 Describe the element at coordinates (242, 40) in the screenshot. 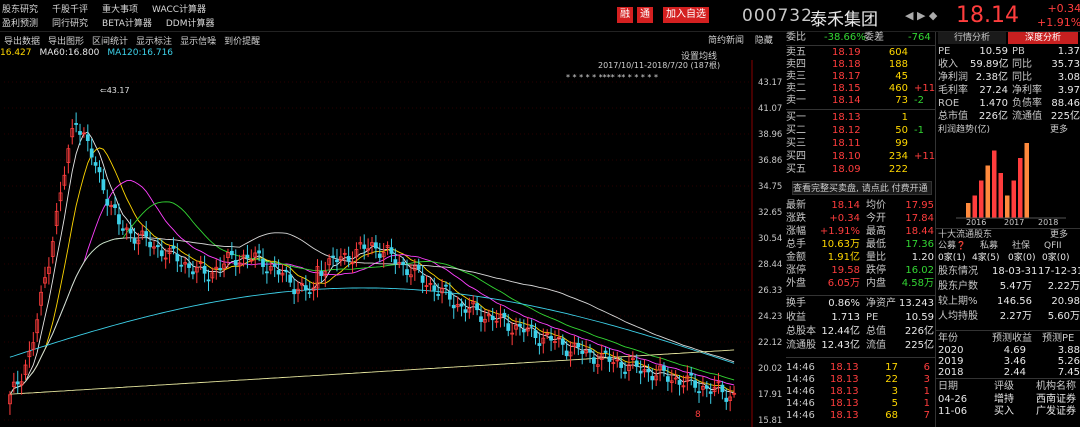

I see `price-alert-button: 到价提醒` at that location.